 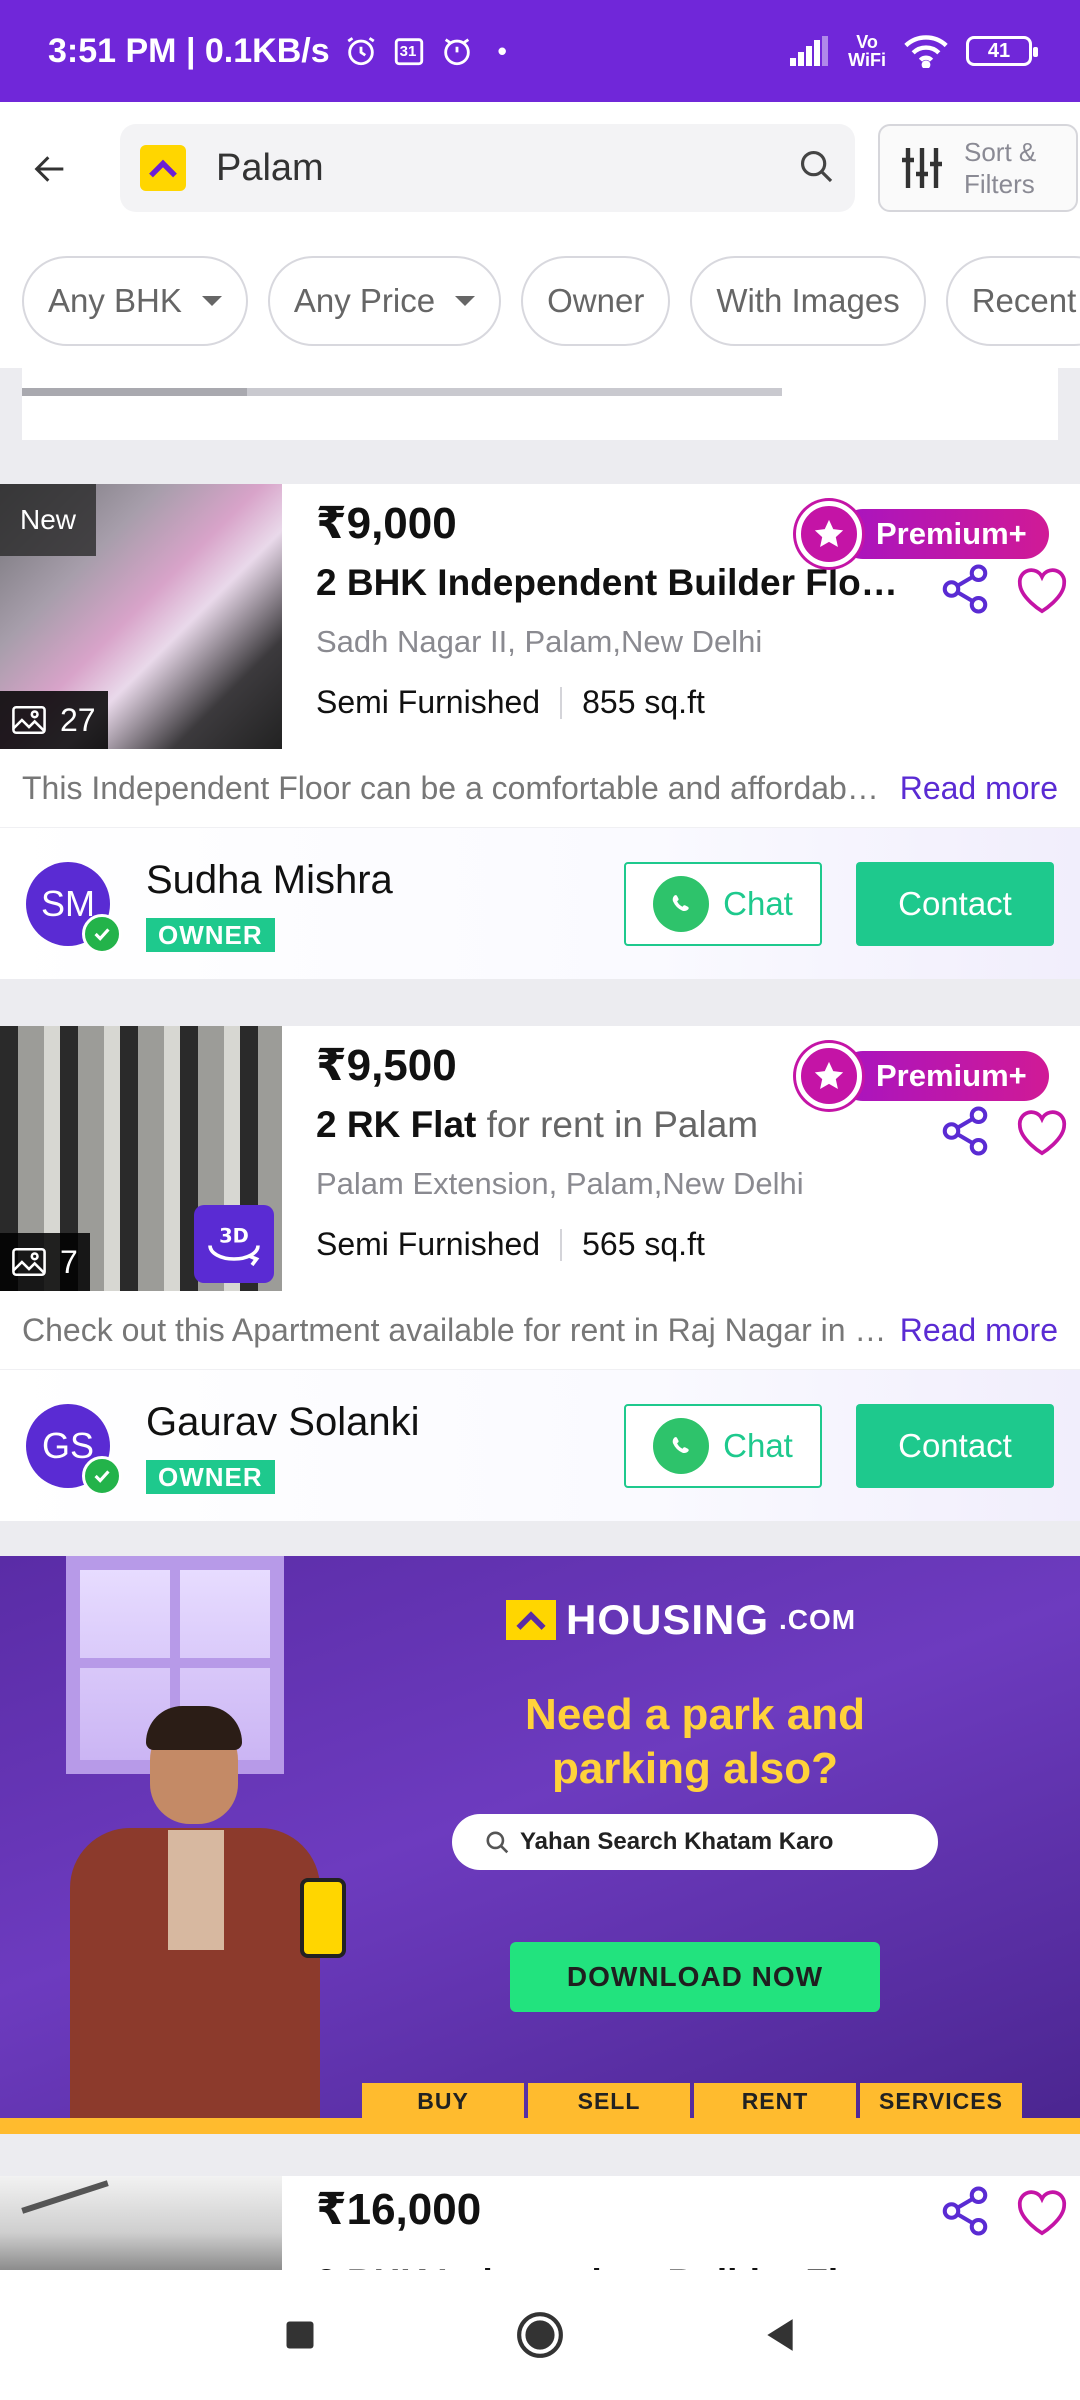 I want to click on chip-any-price: Any Price, so click(x=384, y=301).